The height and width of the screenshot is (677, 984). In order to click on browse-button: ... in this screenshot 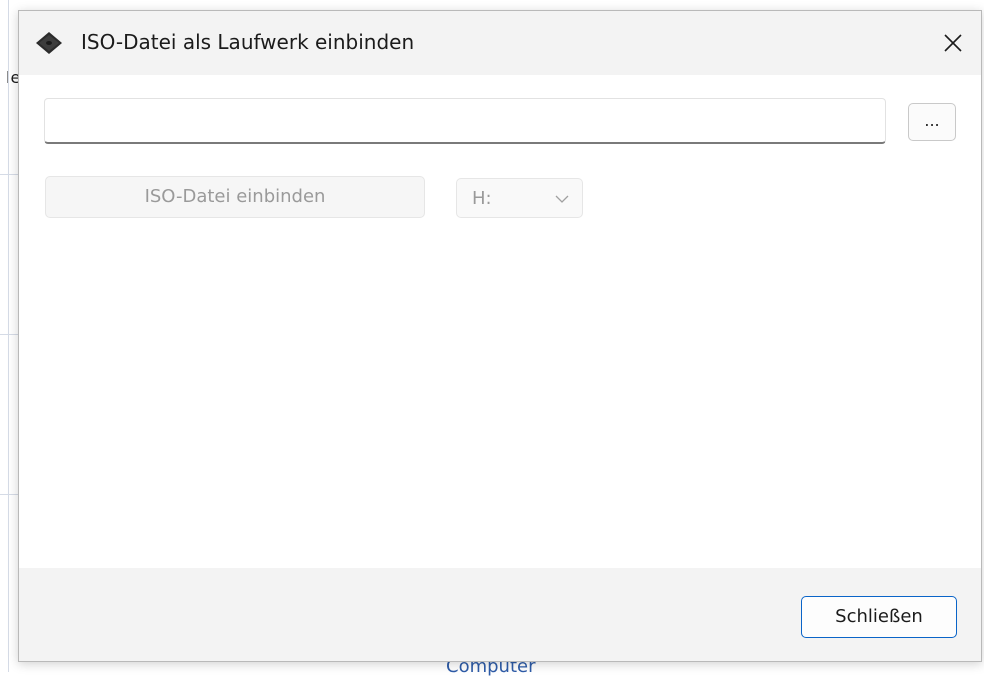, I will do `click(932, 122)`.